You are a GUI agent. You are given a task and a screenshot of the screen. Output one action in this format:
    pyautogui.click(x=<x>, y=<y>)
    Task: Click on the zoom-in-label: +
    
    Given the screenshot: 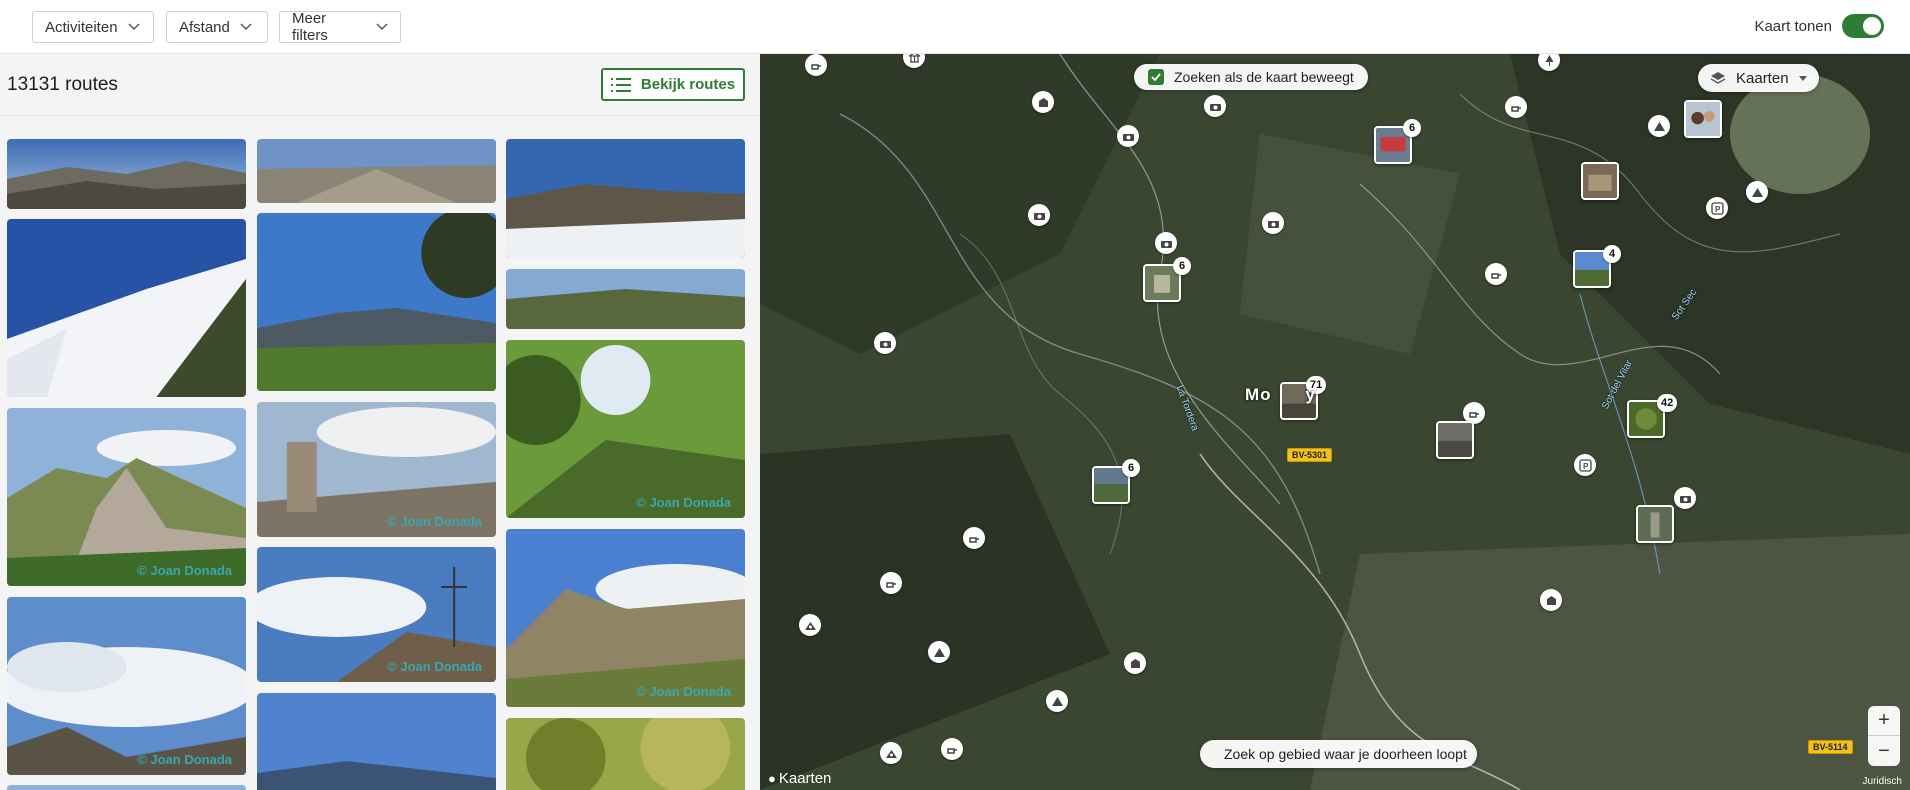 What is the action you would take?
    pyautogui.click(x=1884, y=720)
    